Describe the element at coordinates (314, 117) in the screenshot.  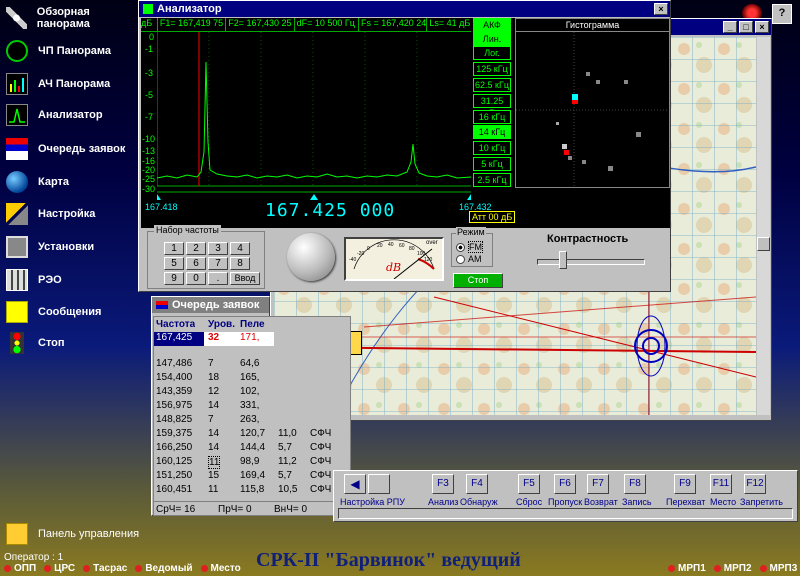
I see `spectrum-plot` at that location.